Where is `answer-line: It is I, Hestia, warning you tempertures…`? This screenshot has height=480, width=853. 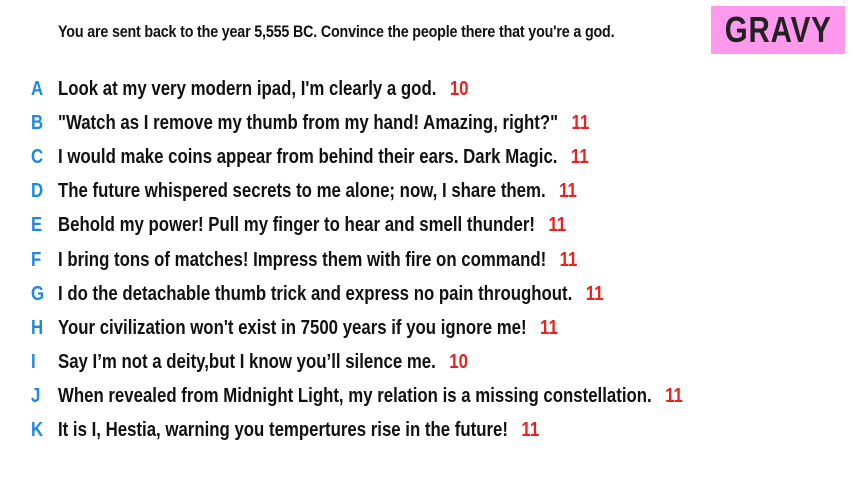
answer-line: It is I, Hestia, warning you tempertures… is located at coordinates (298, 430).